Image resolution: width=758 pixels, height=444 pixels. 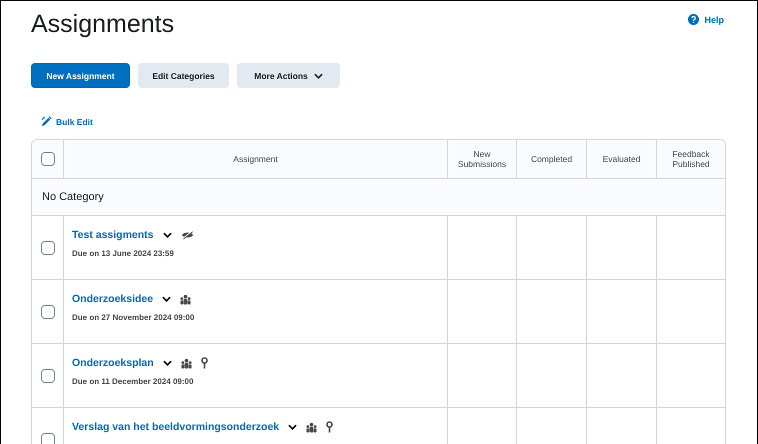 I want to click on column-header: New Submissions, so click(x=481, y=159).